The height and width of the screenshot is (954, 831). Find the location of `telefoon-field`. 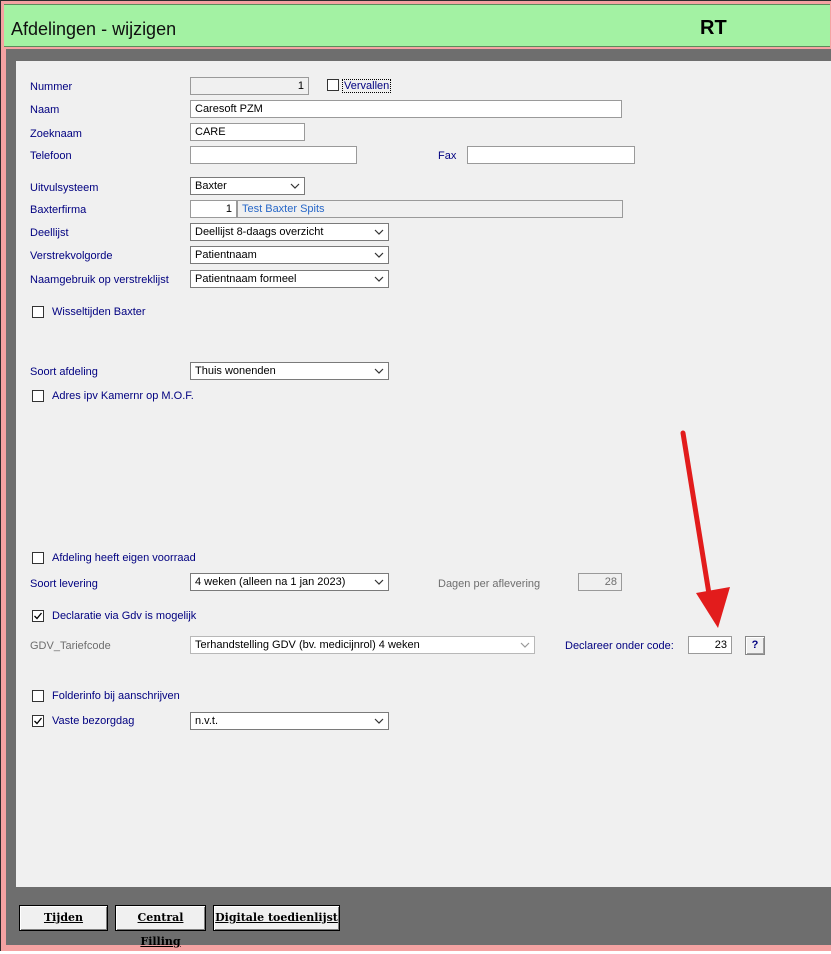

telefoon-field is located at coordinates (273, 155).